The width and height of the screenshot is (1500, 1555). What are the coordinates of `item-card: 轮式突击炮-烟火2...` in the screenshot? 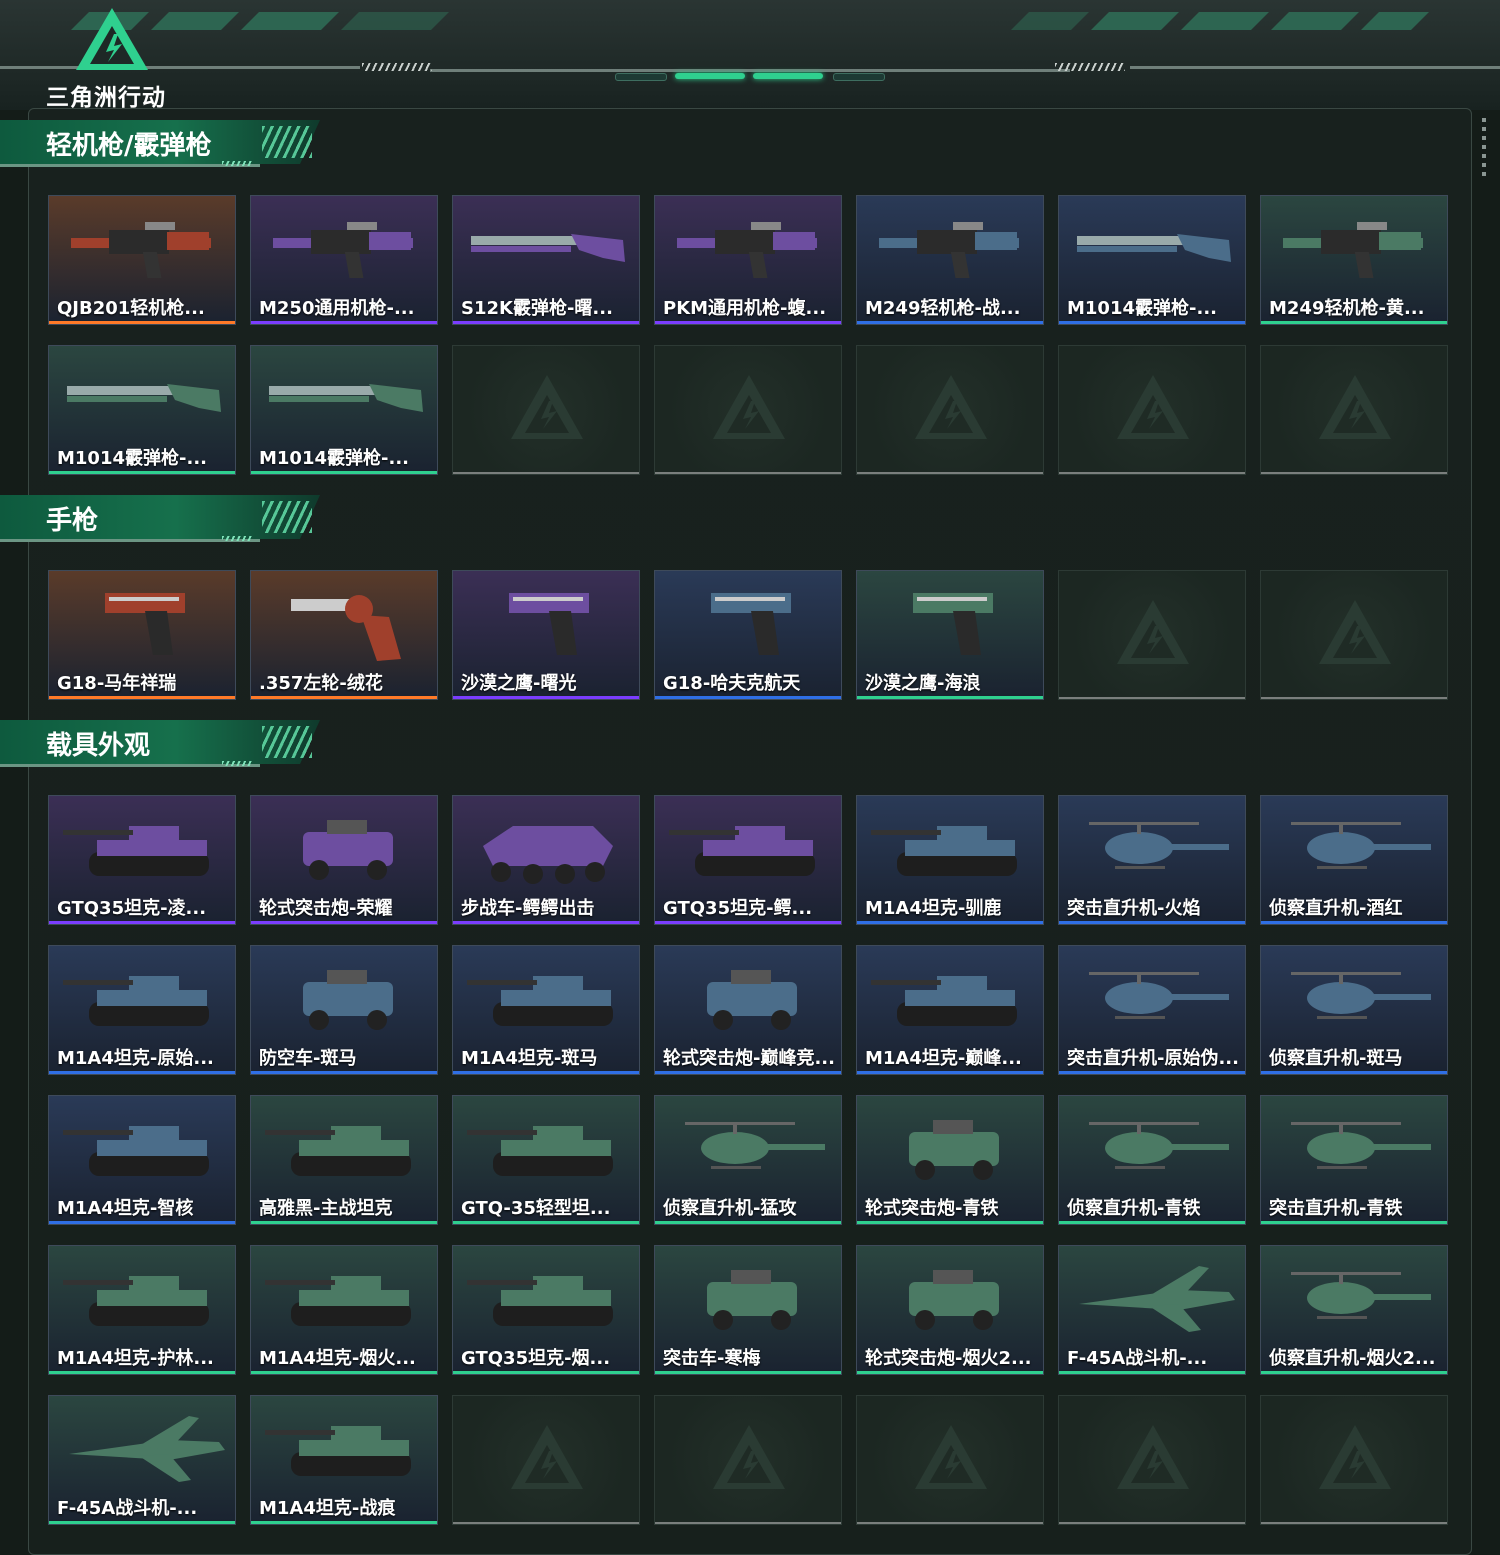 It's located at (950, 1310).